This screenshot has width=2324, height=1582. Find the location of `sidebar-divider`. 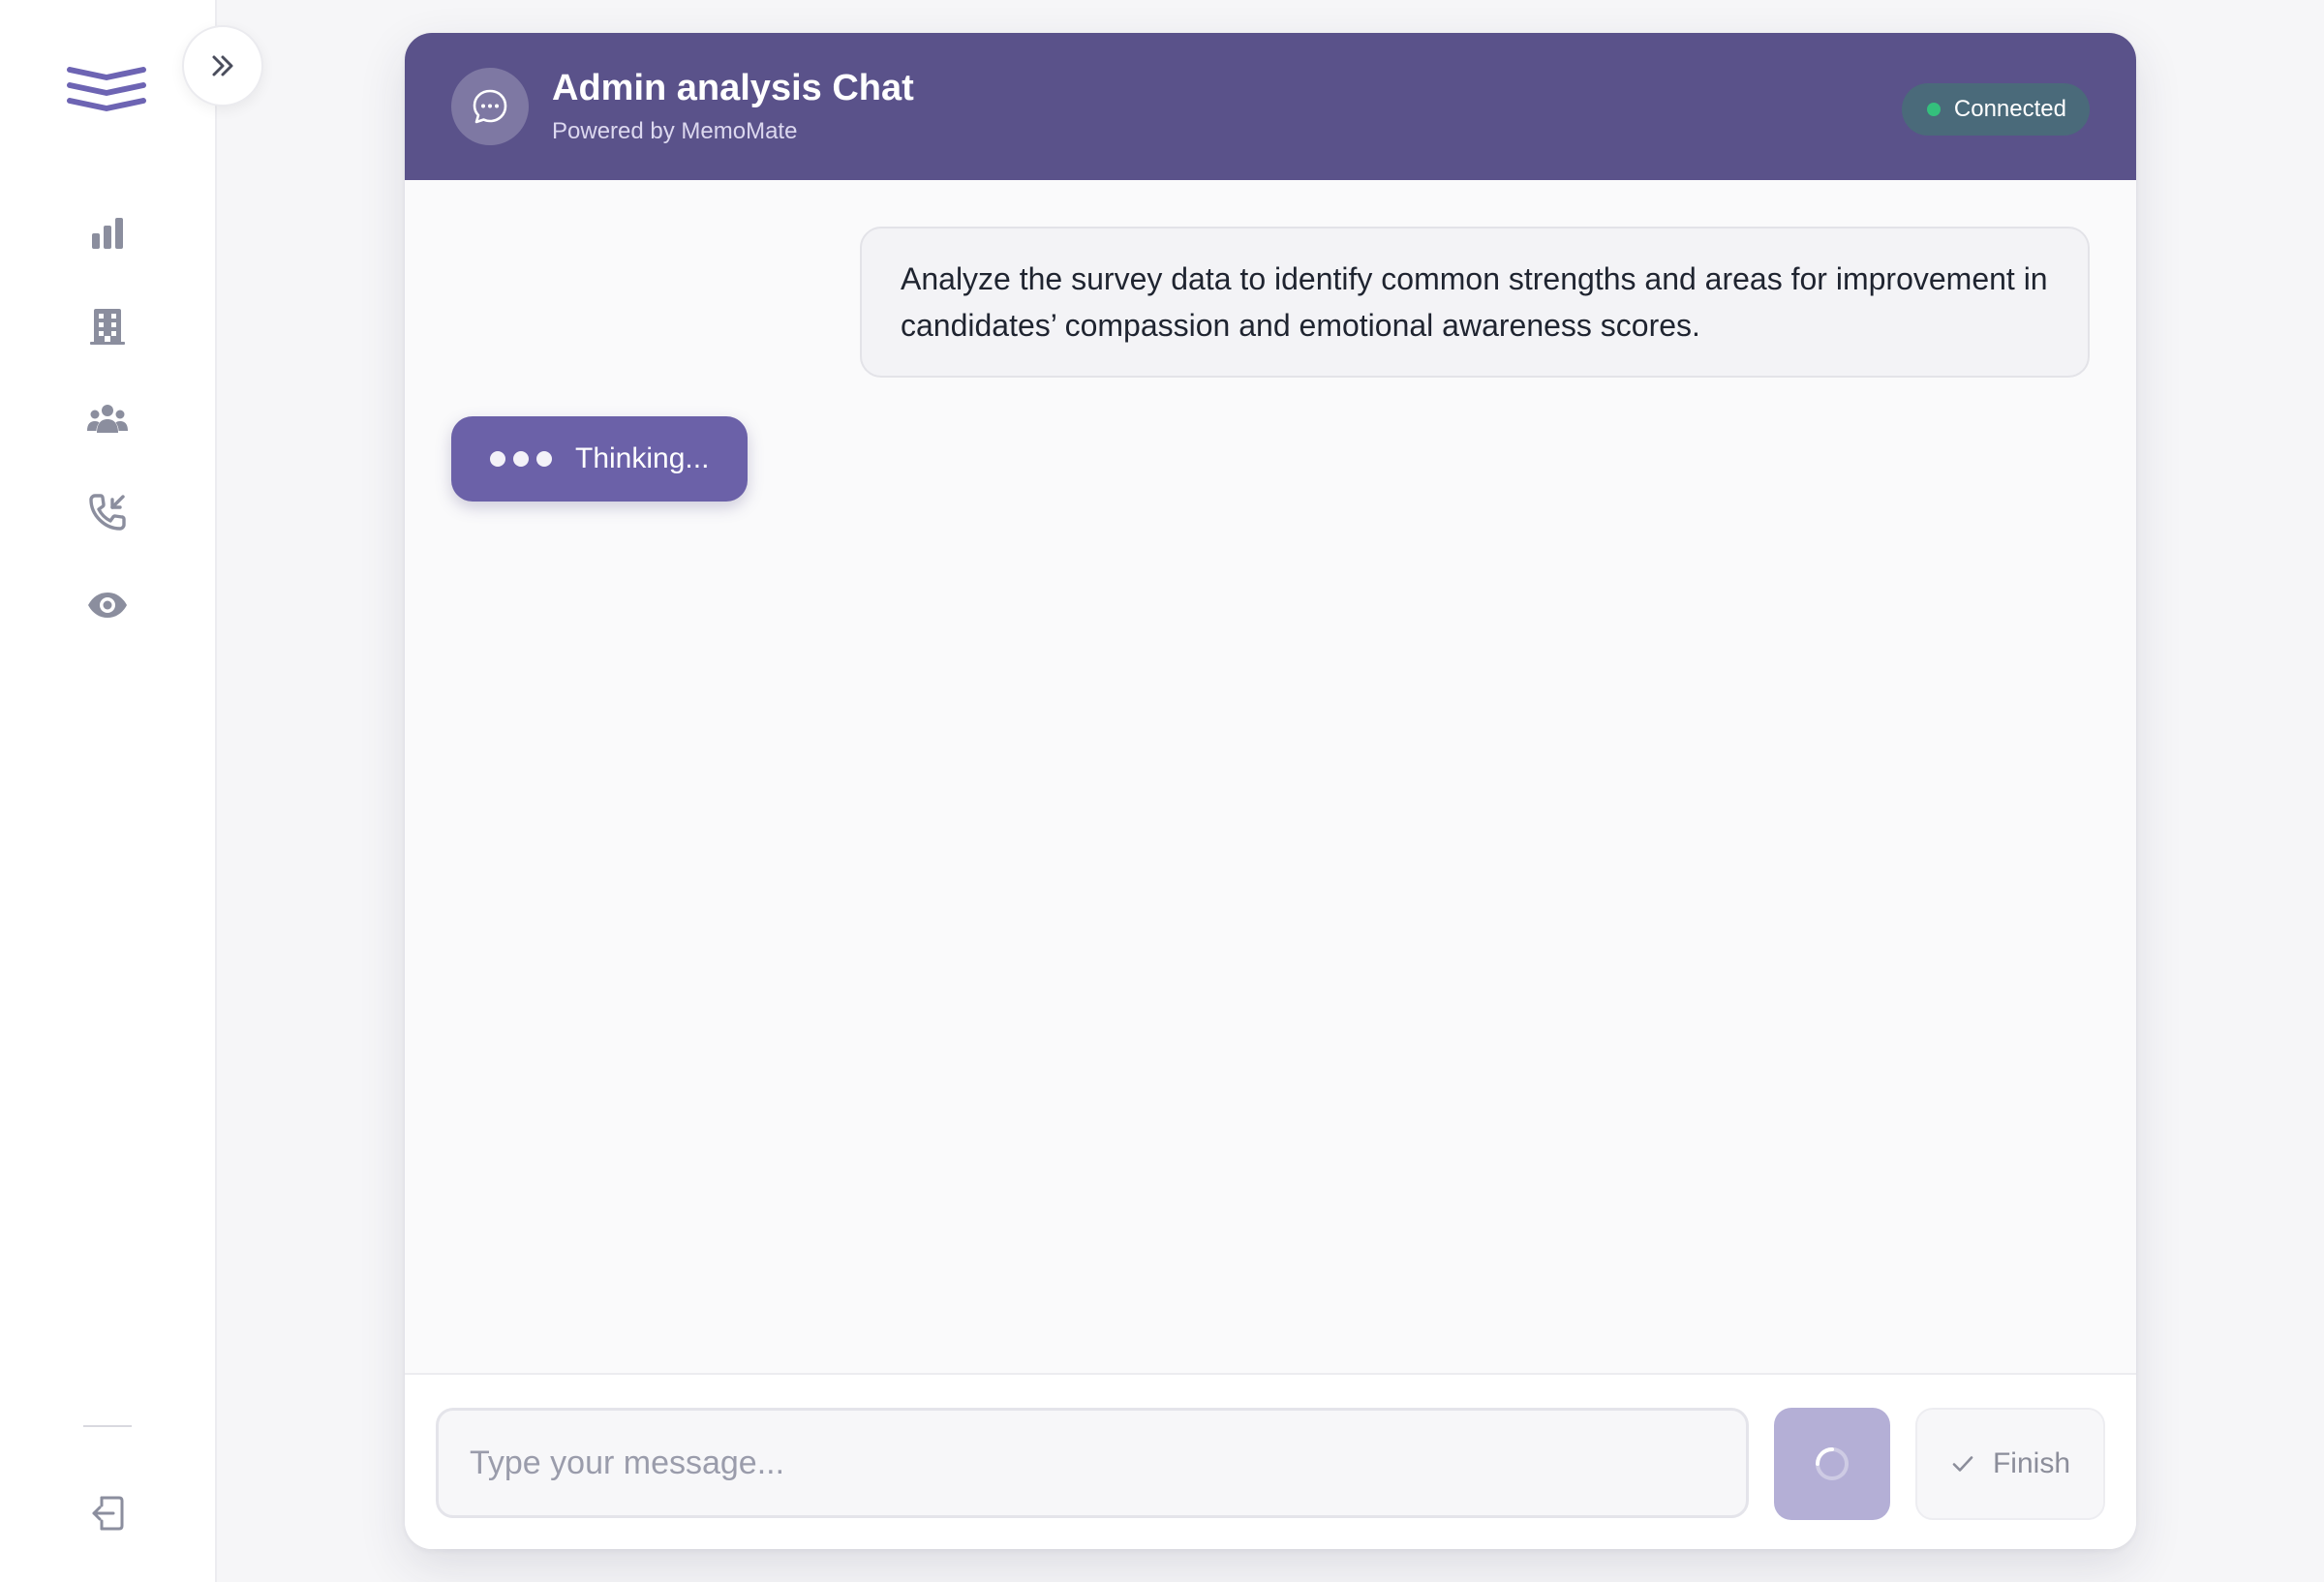

sidebar-divider is located at coordinates (108, 1426).